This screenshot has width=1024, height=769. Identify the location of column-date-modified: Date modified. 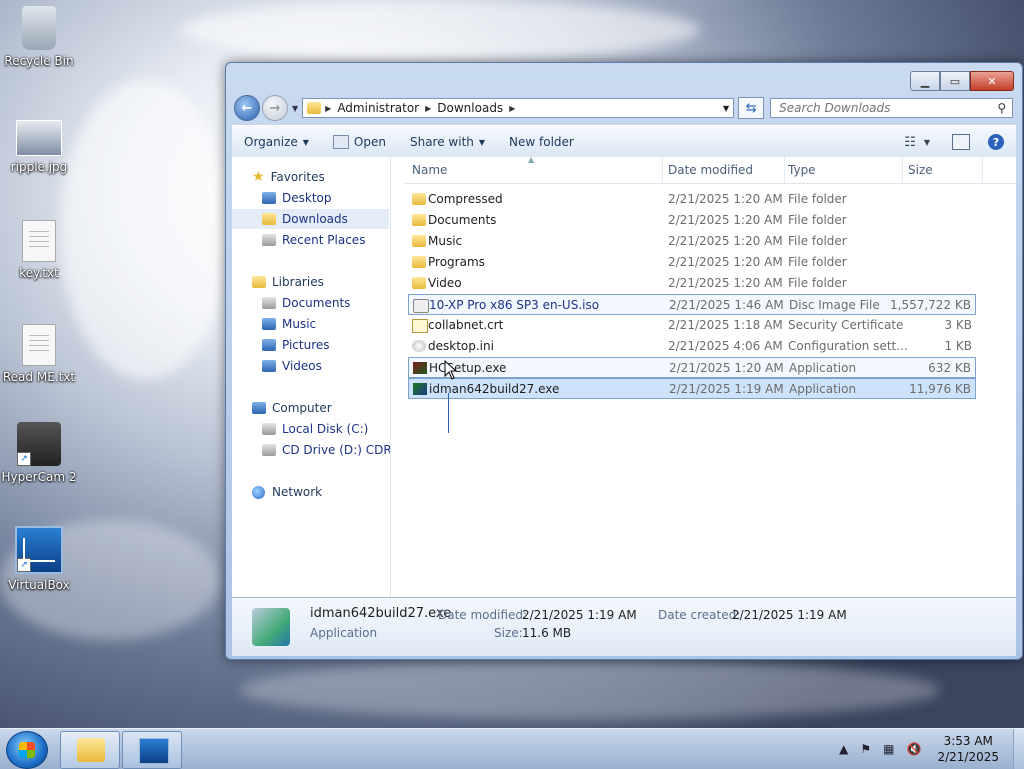
(710, 170).